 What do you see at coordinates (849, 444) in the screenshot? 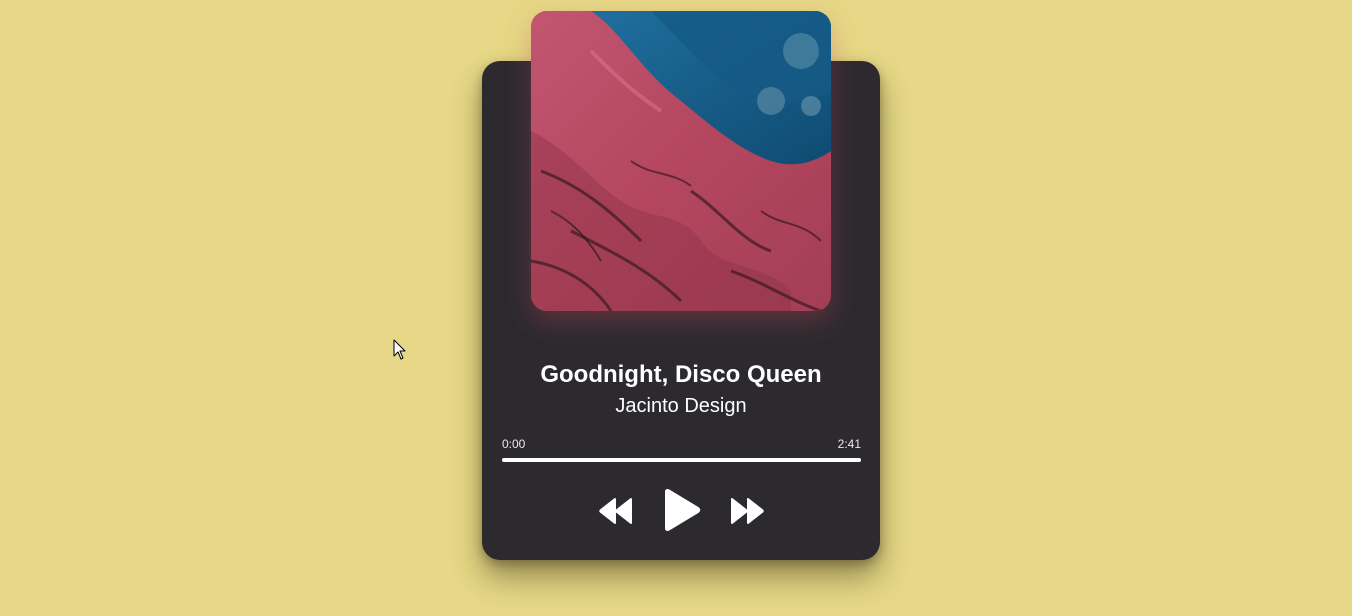
I see `track-duration: 2:41` at bounding box center [849, 444].